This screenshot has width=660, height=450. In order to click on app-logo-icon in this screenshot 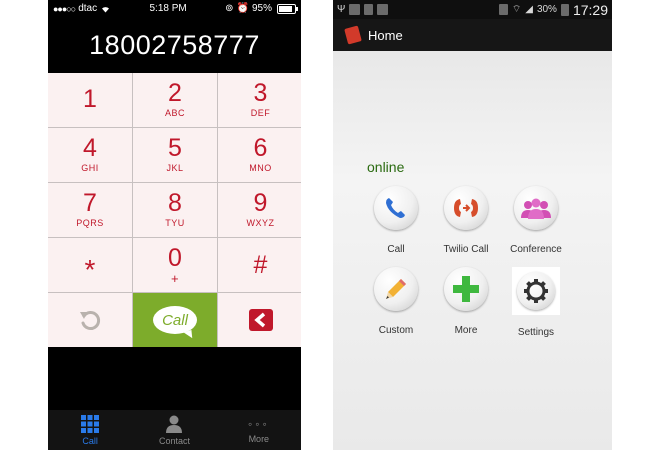, I will do `click(353, 35)`.